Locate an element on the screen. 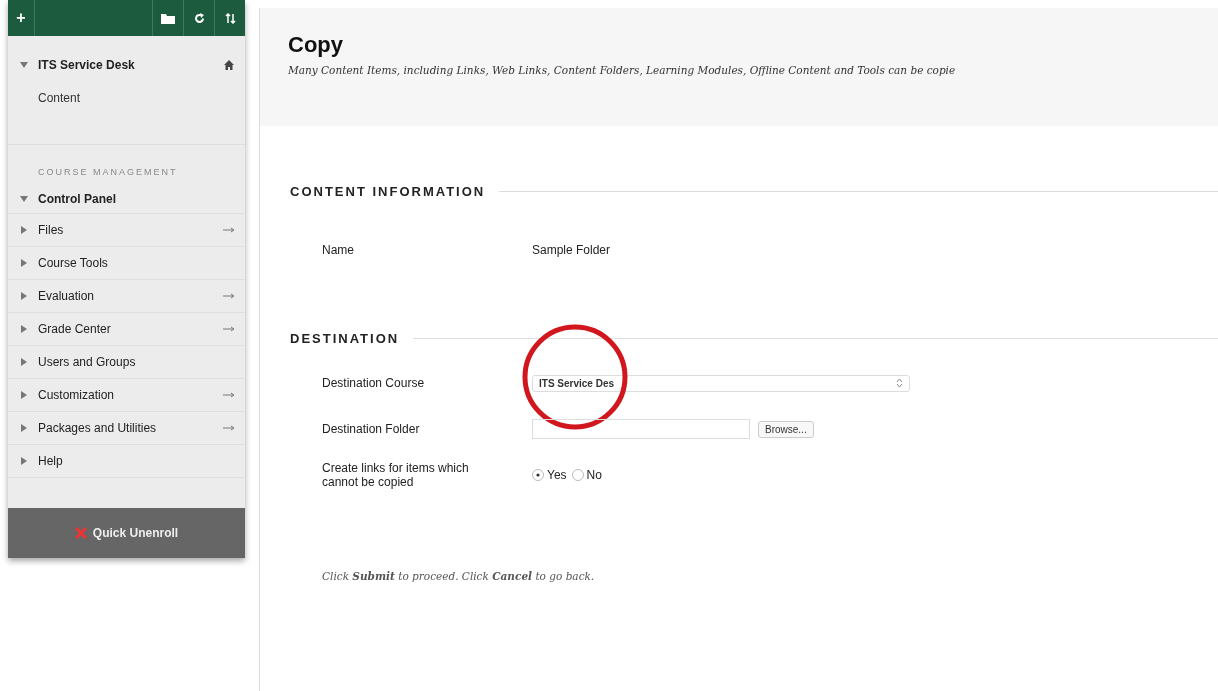 Image resolution: width=1218 pixels, height=691 pixels. quick-unenroll-button: Quick Unenroll is located at coordinates (126, 533).